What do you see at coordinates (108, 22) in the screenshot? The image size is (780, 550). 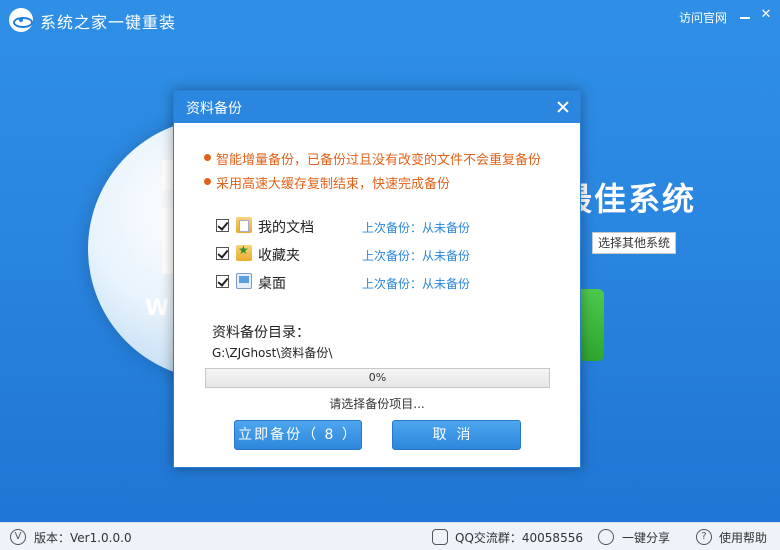 I see `app-title: 系统之家一键重装` at bounding box center [108, 22].